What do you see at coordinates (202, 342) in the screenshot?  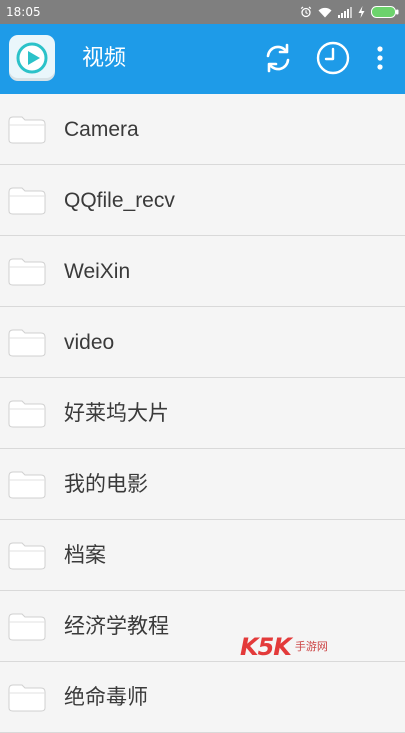 I see `list-item: video` at bounding box center [202, 342].